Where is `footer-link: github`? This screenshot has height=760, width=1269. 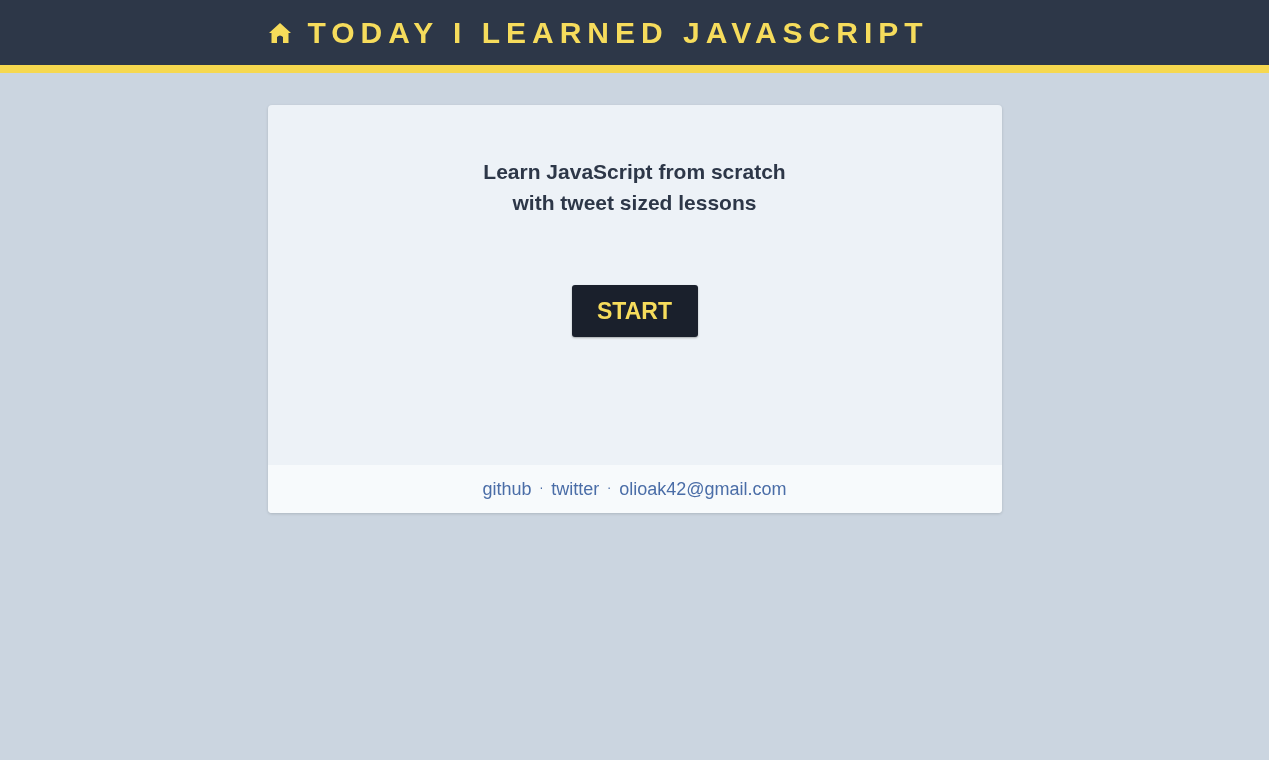 footer-link: github is located at coordinates (507, 489).